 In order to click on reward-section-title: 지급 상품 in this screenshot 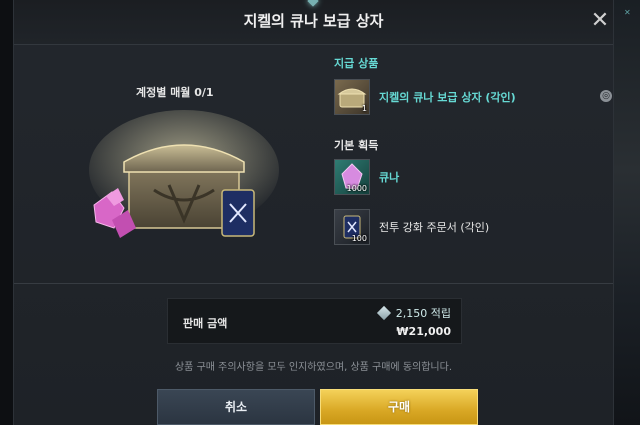, I will do `click(356, 63)`.